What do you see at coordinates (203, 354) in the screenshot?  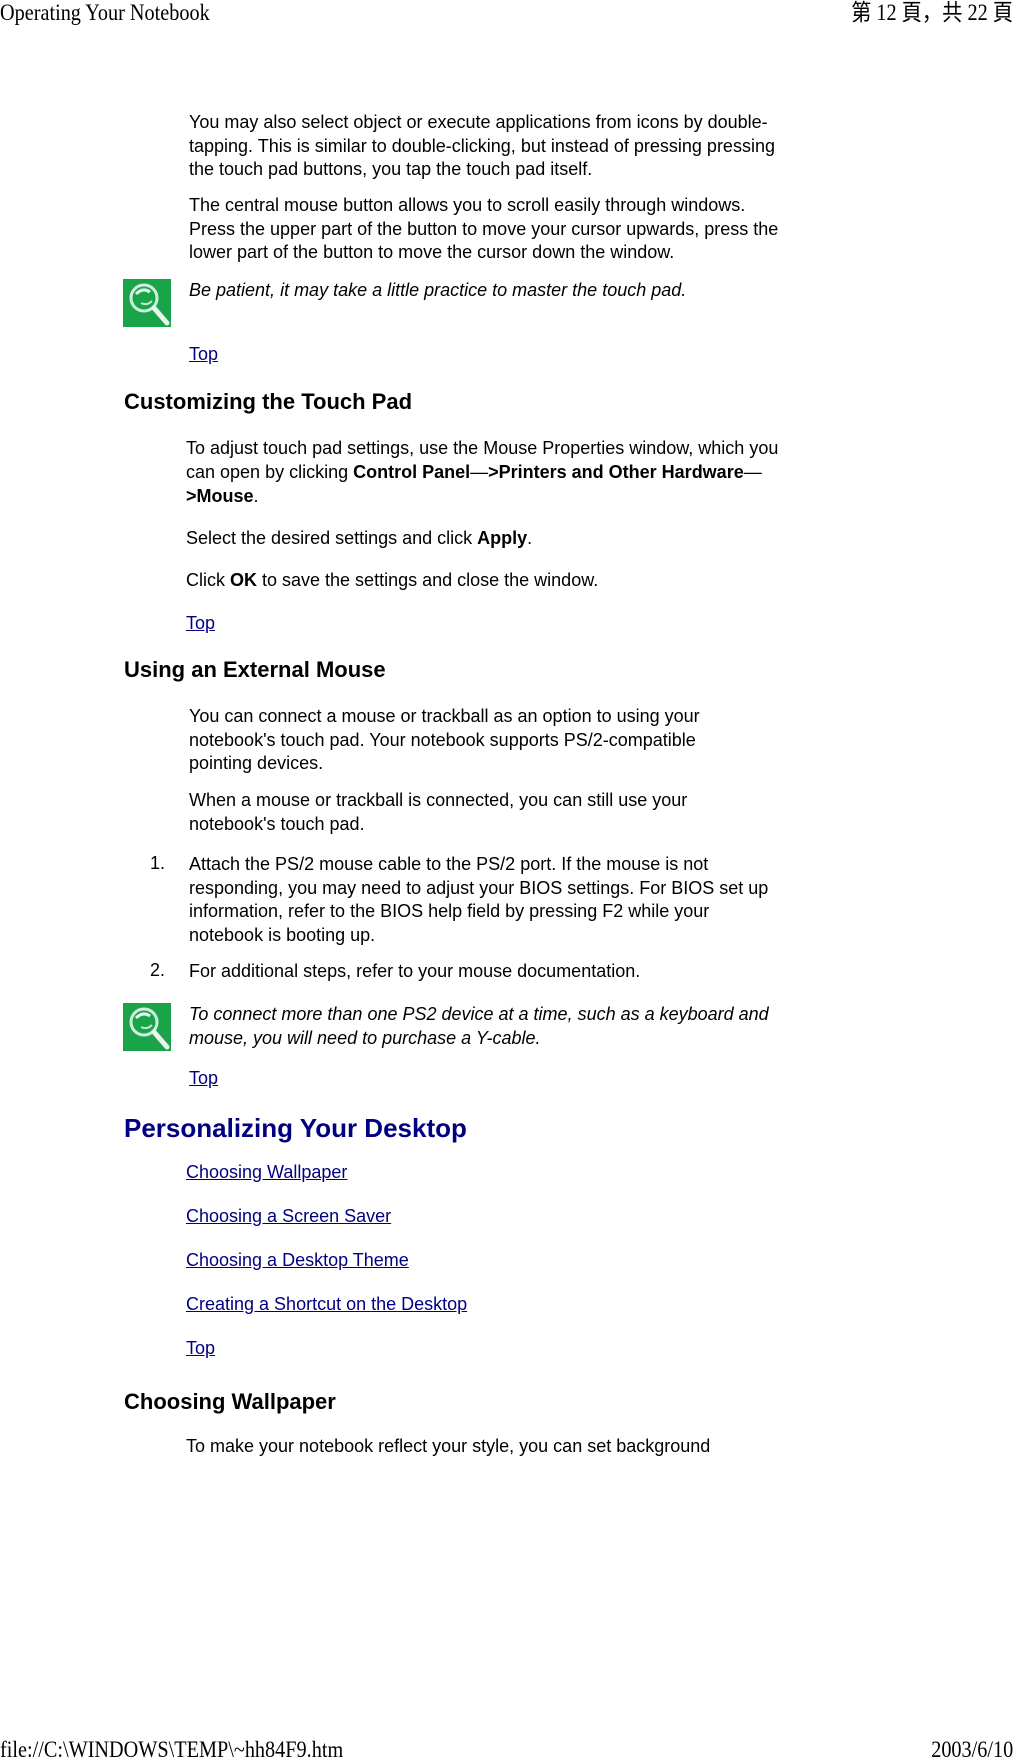 I see `top-link-1: Top` at bounding box center [203, 354].